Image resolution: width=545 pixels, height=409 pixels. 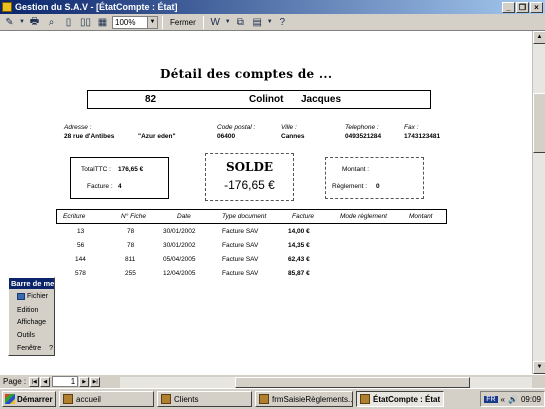 What do you see at coordinates (32, 322) in the screenshot?
I see `menu-item-label: Affichage` at bounding box center [32, 322].